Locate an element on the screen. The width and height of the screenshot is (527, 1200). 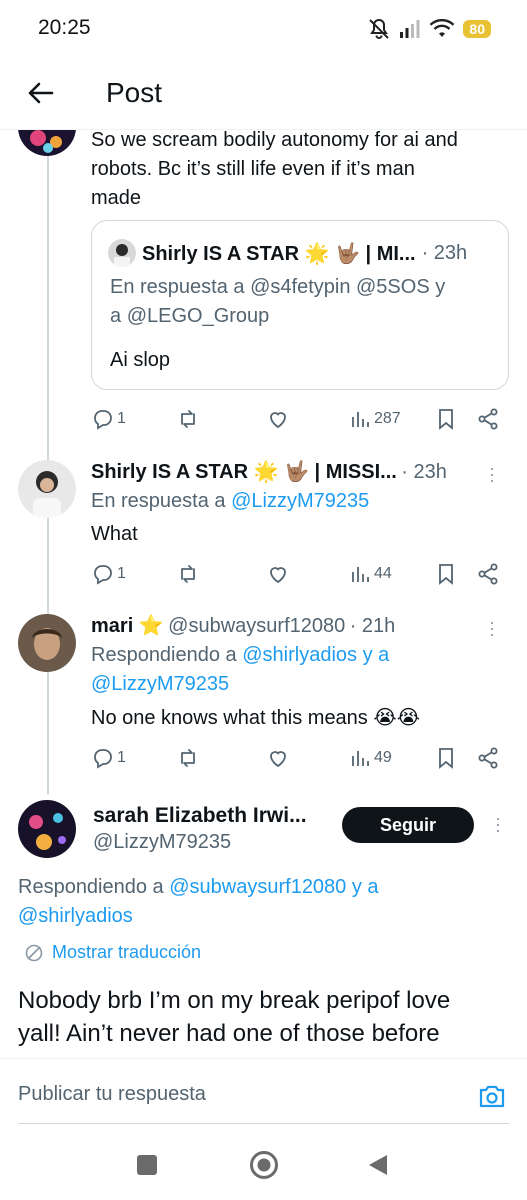
translate-link: Mostrar traducción is located at coordinates (112, 952).